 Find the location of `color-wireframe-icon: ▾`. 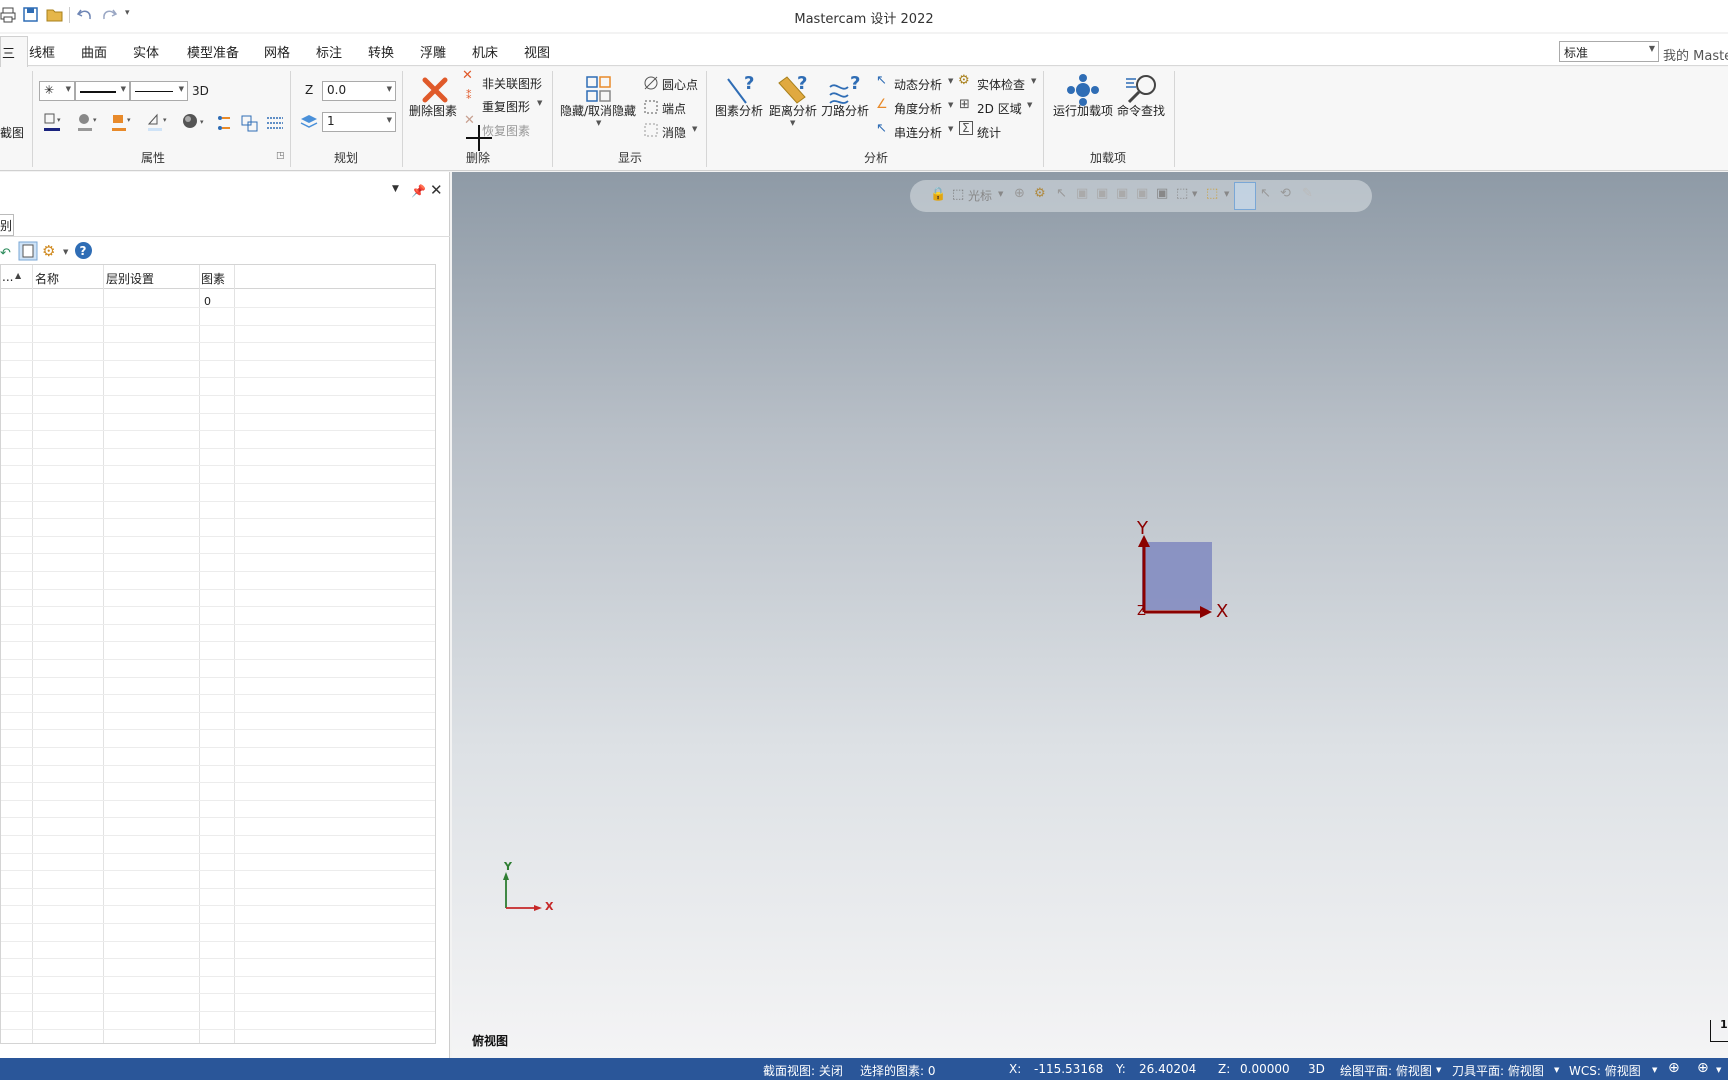

color-wireframe-icon: ▾ is located at coordinates (55, 123).